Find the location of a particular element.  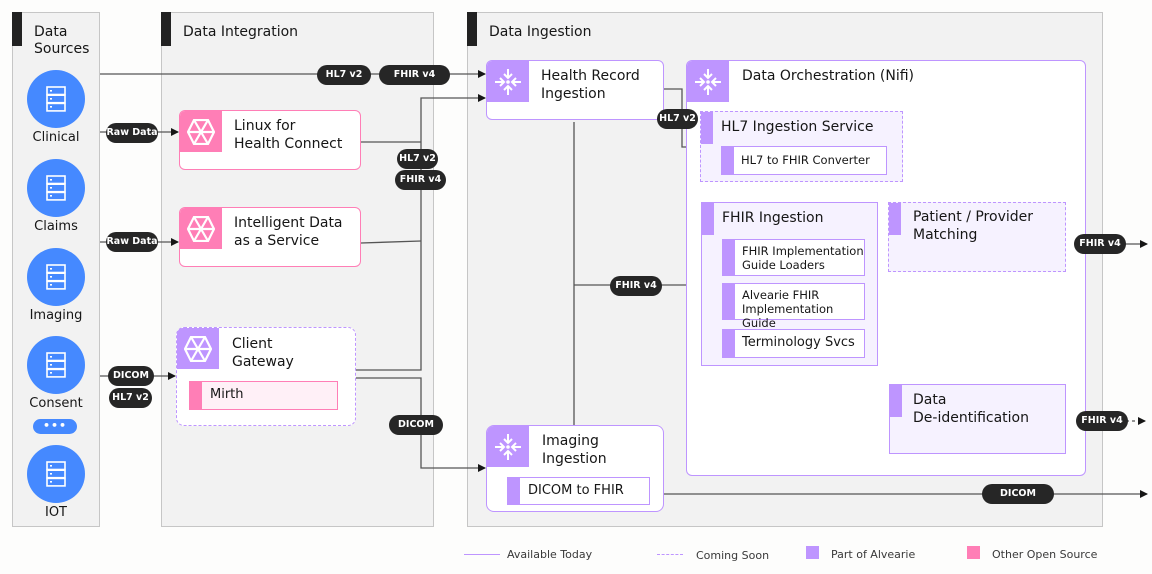

source-label: Imaging is located at coordinates (56, 315).